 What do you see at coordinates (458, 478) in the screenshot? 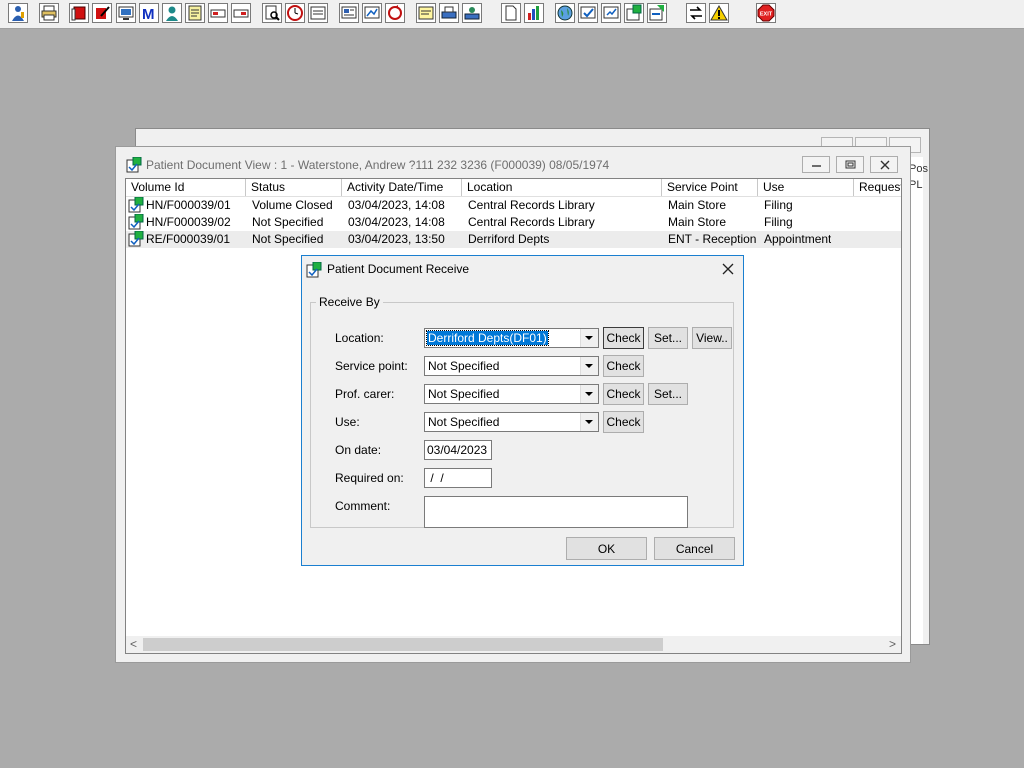
I see `required-on-field: / /` at bounding box center [458, 478].